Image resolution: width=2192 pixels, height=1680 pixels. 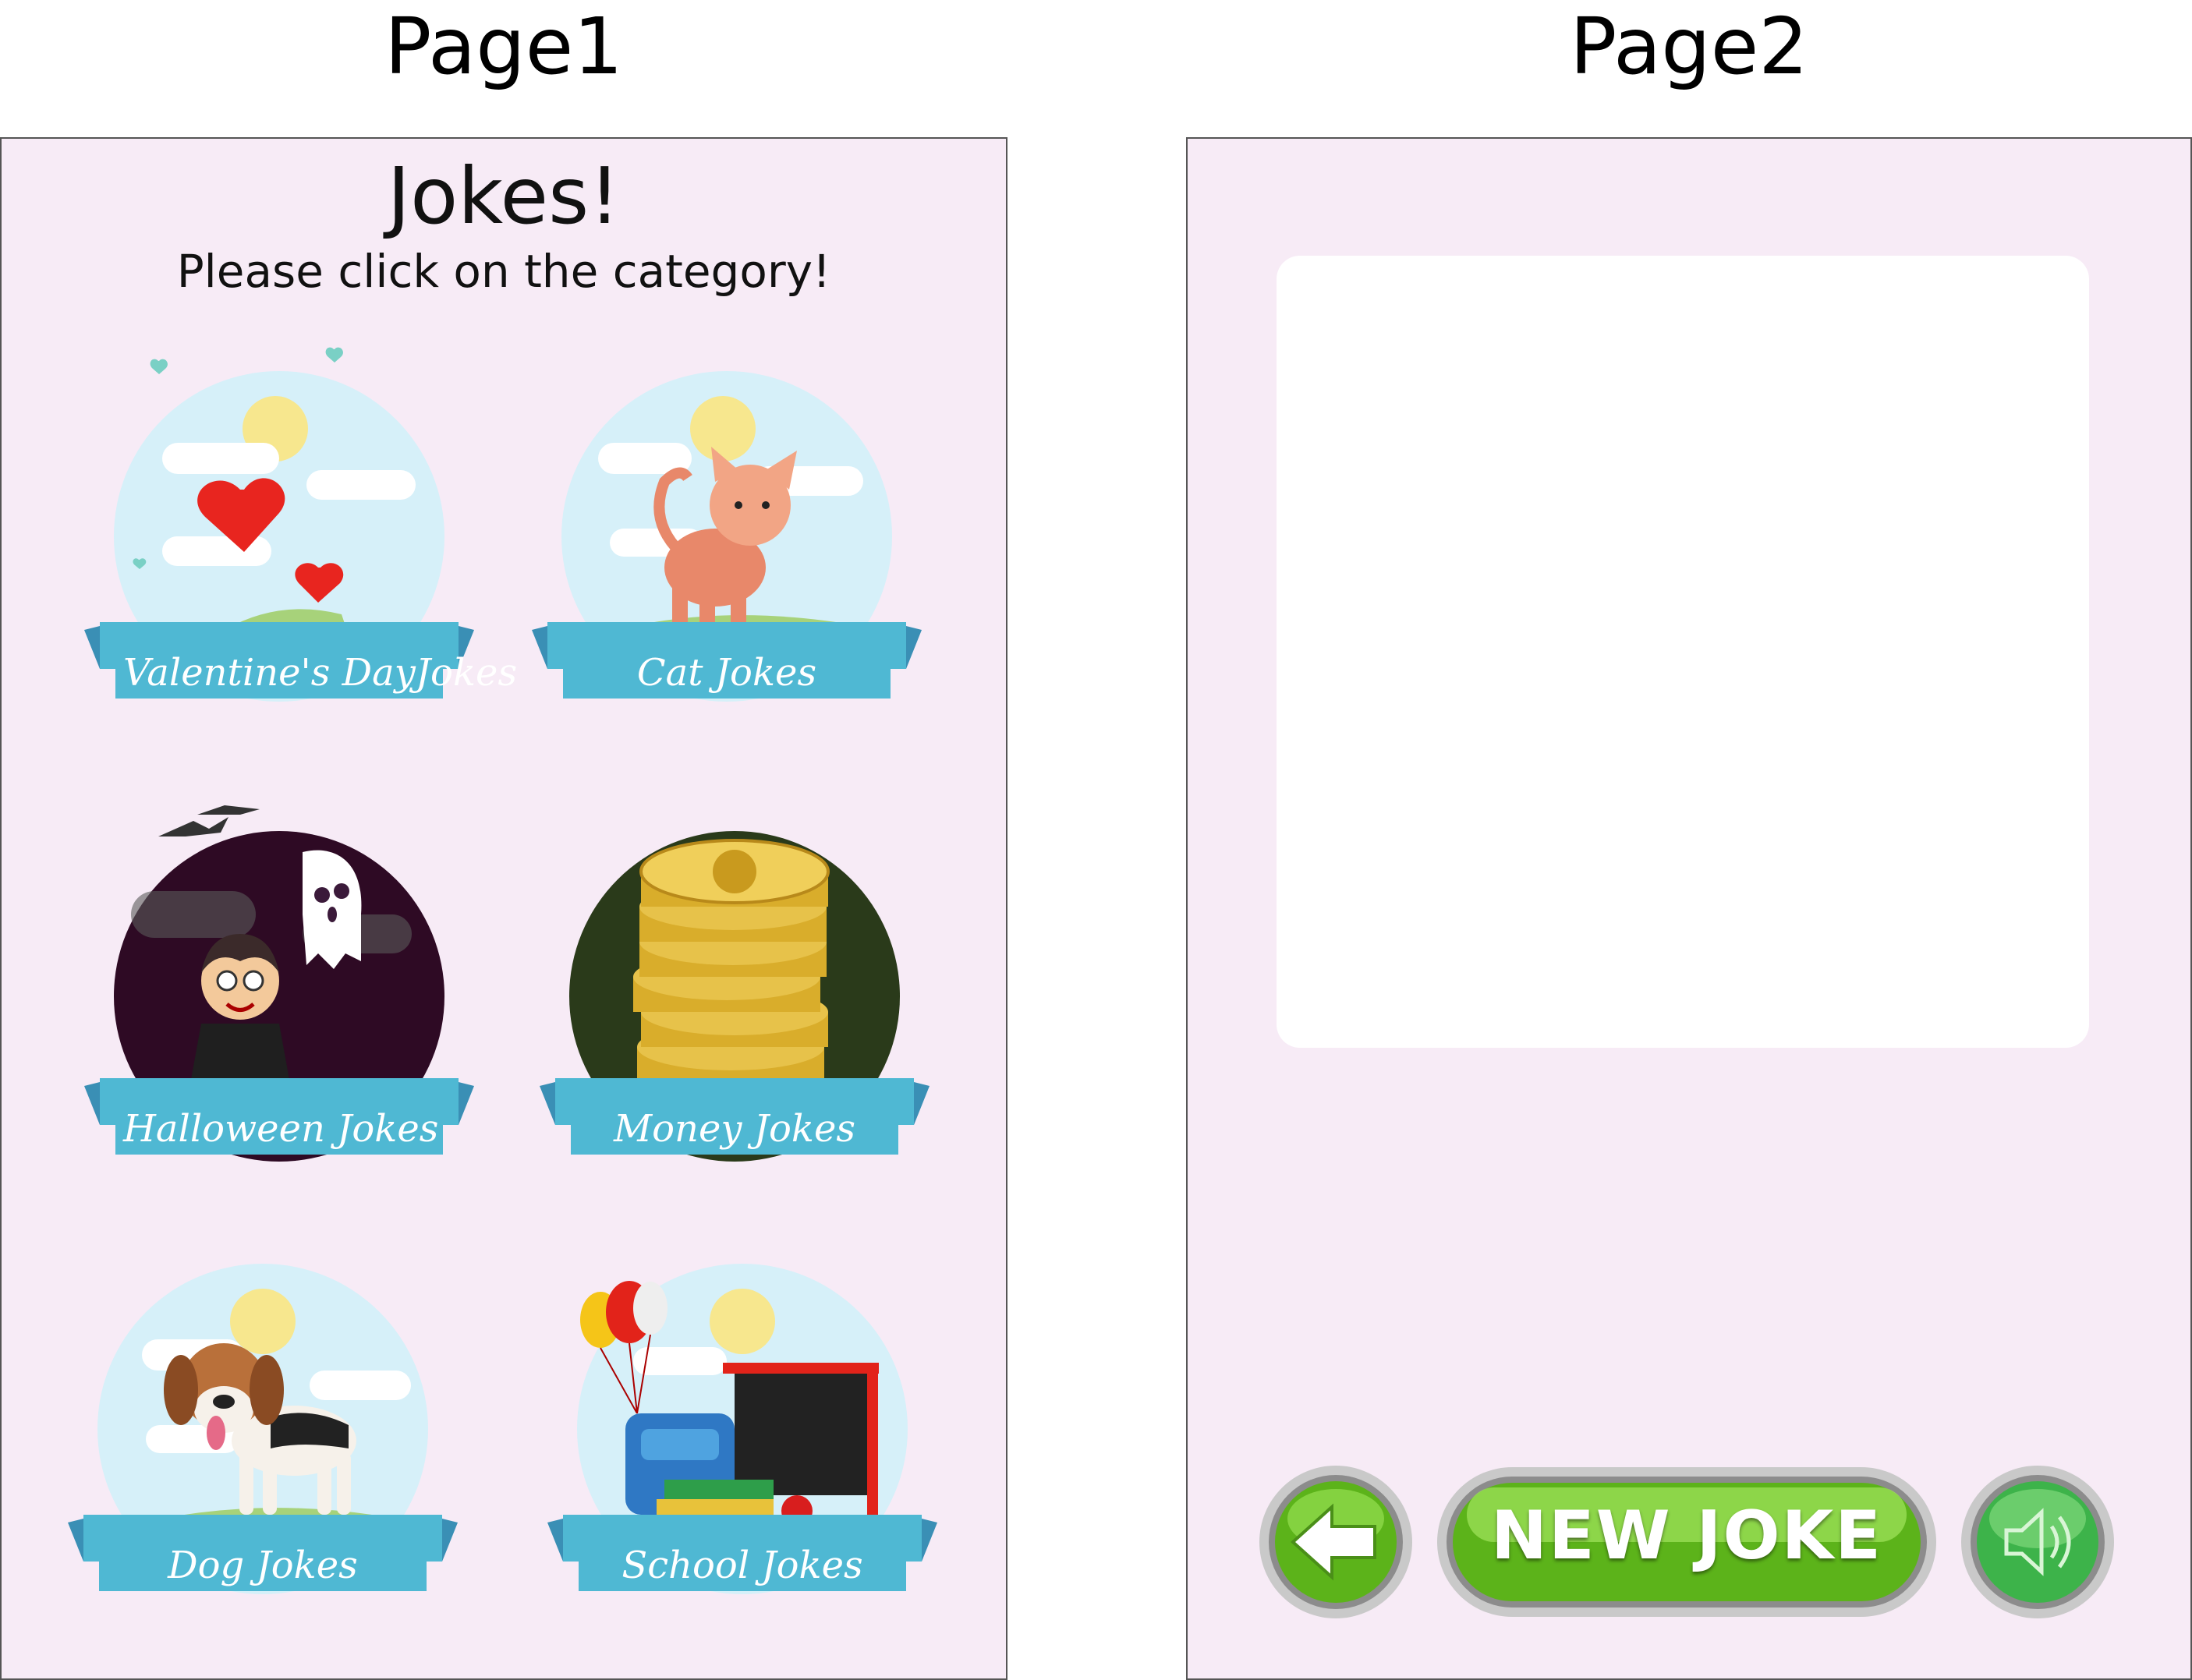 I want to click on category-card-dog: Dog Jokes, so click(x=263, y=1417).